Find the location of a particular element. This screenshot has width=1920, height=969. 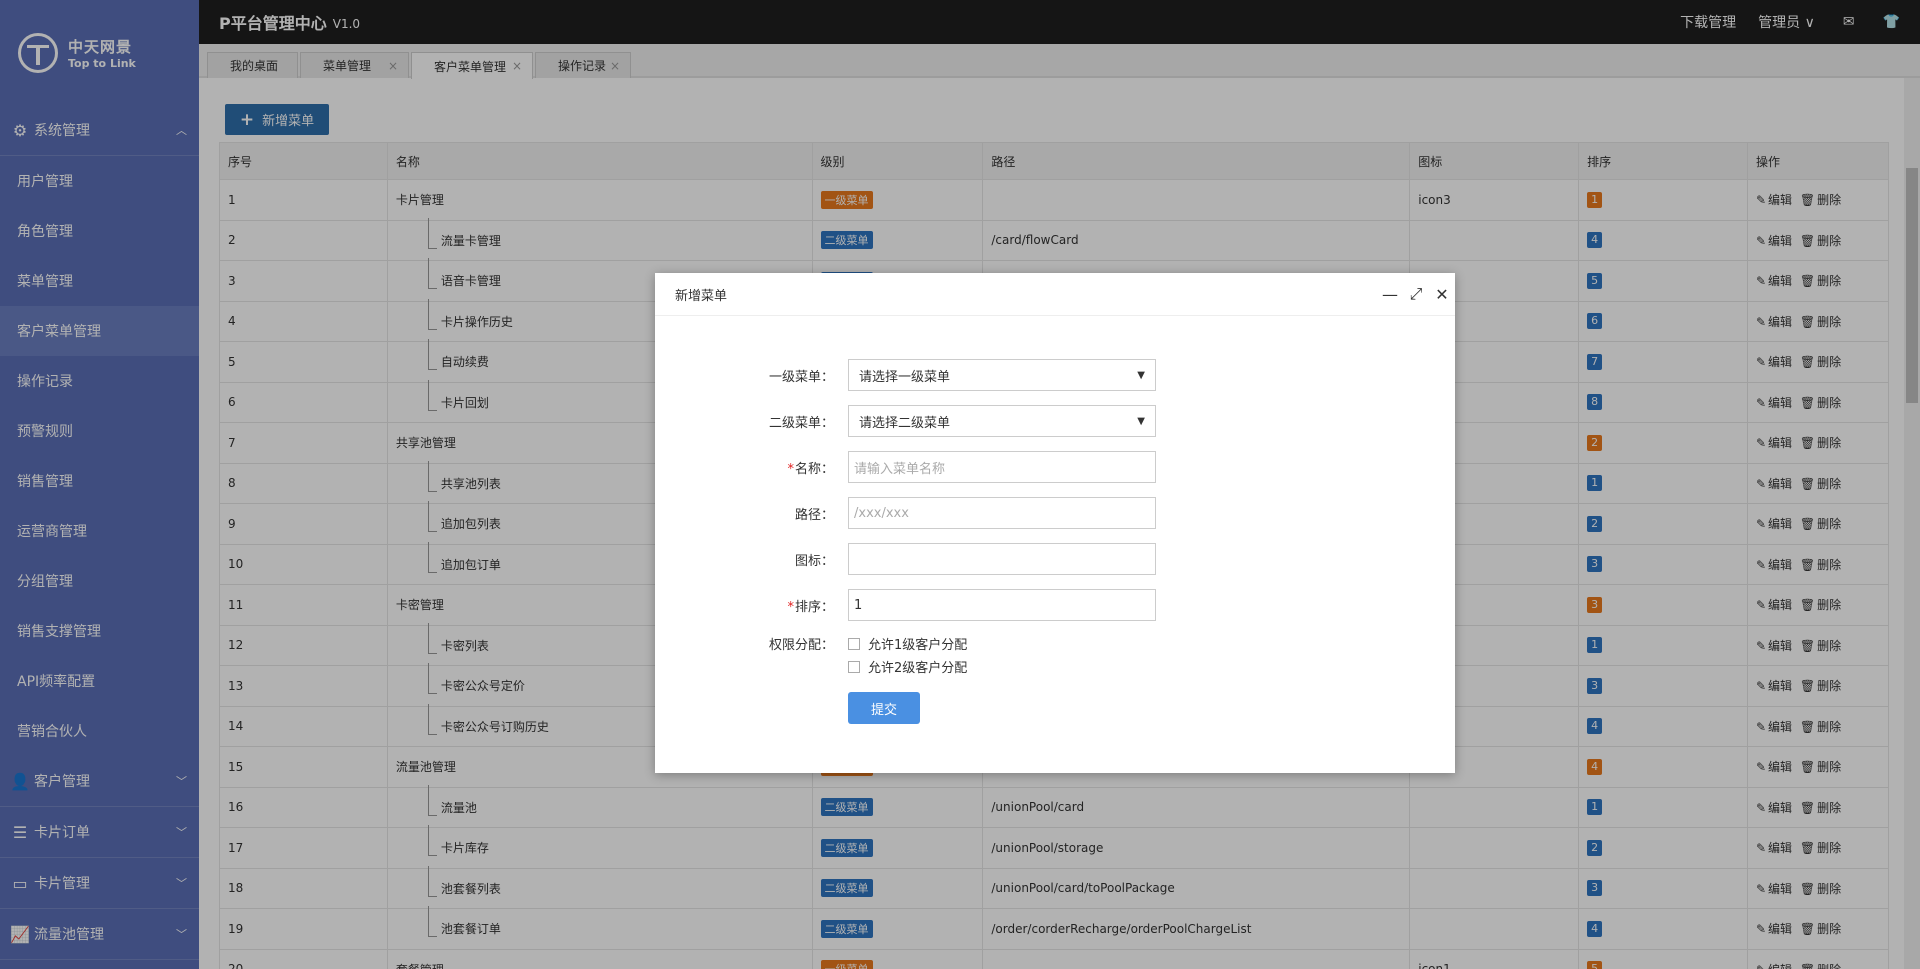

level1-value: 请选择一级菜单 is located at coordinates (905, 377).